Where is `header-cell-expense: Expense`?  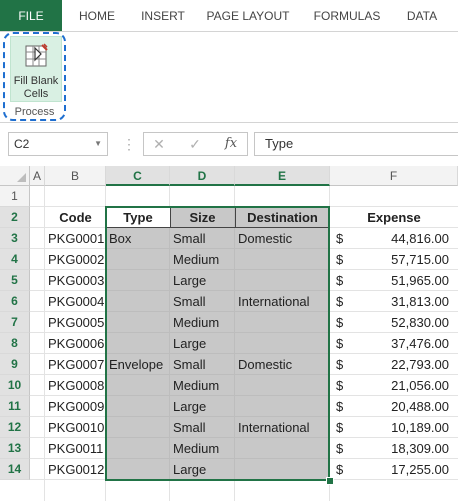
header-cell-expense: Expense is located at coordinates (394, 217).